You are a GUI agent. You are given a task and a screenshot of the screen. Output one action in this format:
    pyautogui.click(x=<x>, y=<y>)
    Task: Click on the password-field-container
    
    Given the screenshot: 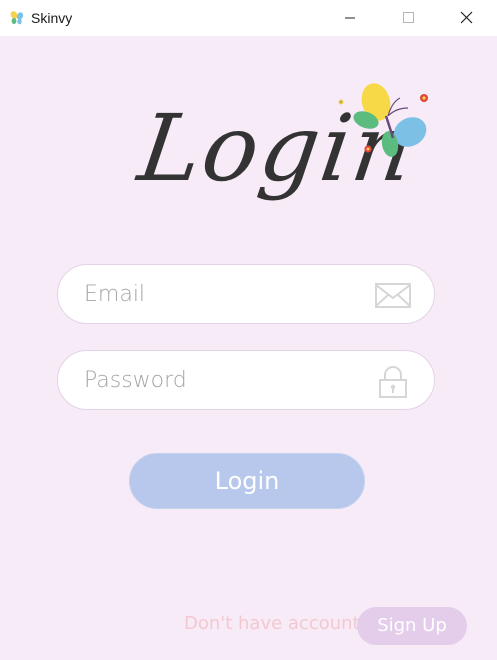 What is the action you would take?
    pyautogui.click(x=246, y=380)
    